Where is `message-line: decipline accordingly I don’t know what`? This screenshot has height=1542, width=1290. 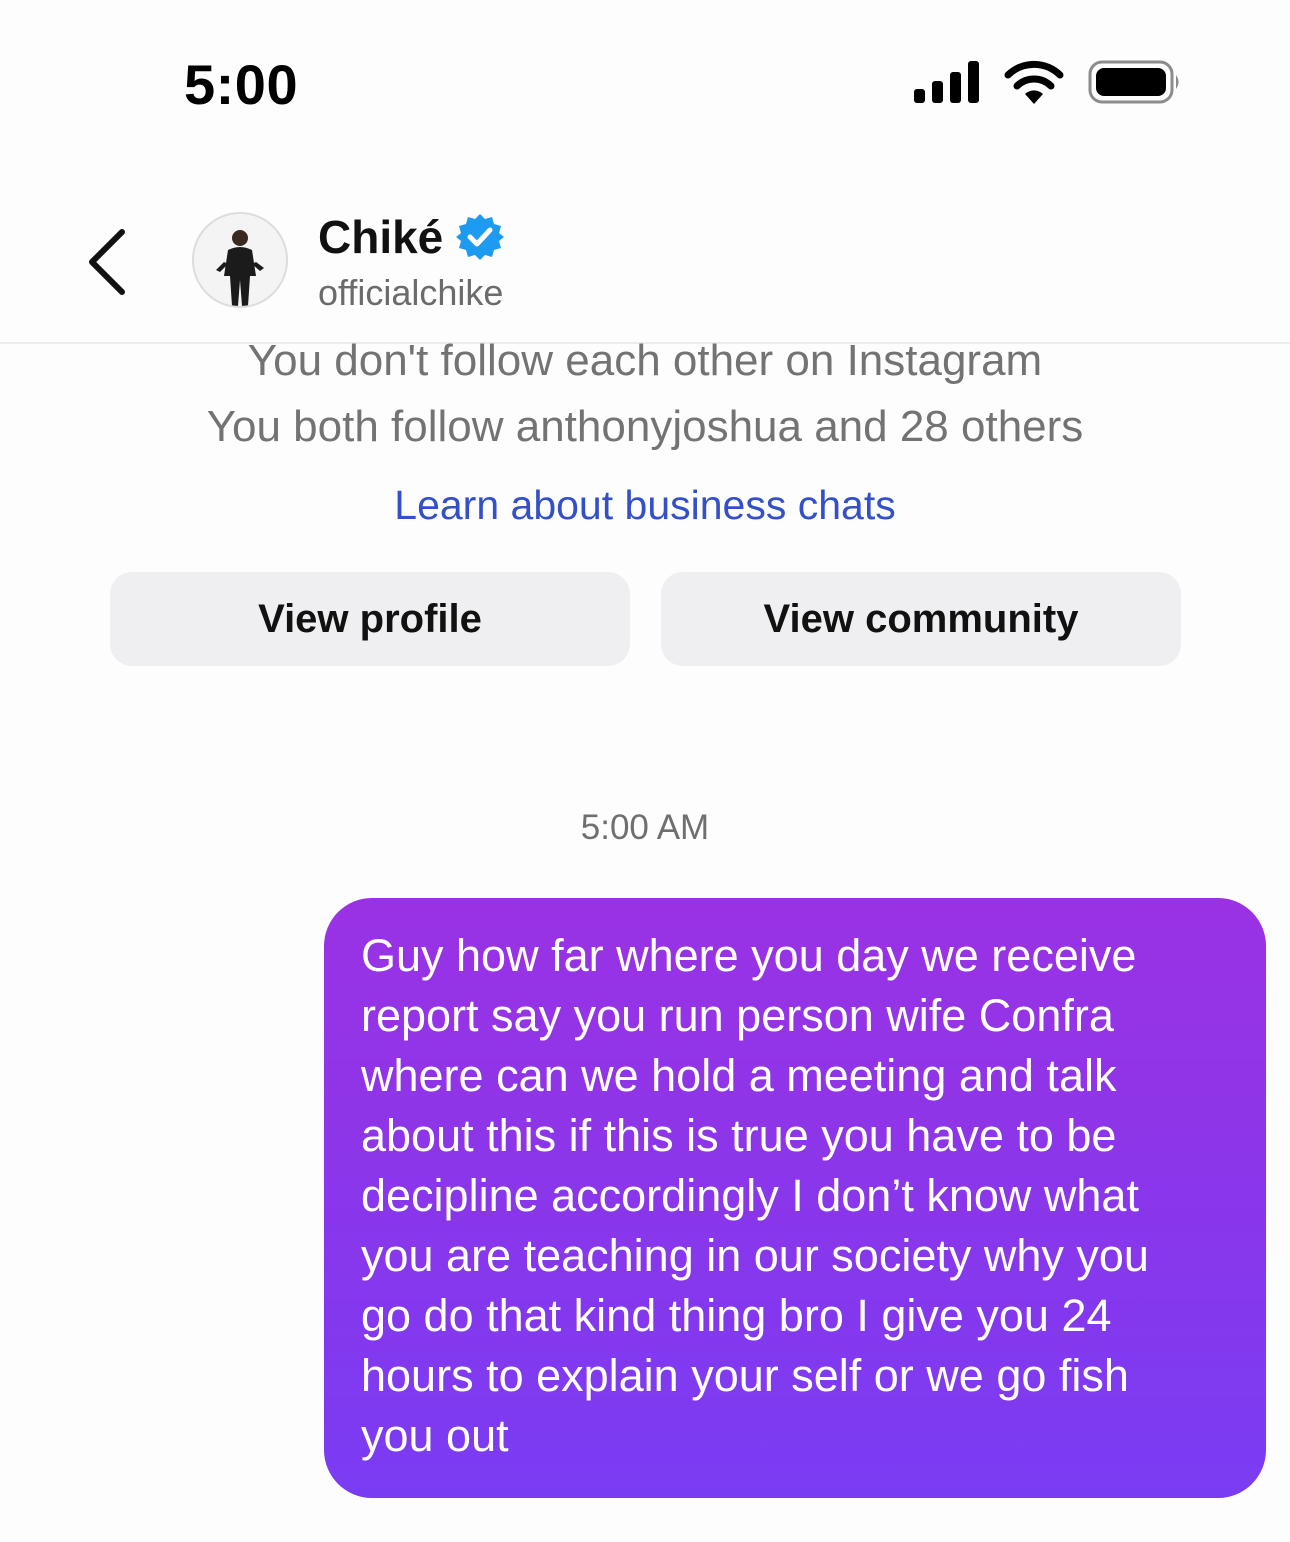 message-line: decipline accordingly I don’t know what is located at coordinates (750, 1195).